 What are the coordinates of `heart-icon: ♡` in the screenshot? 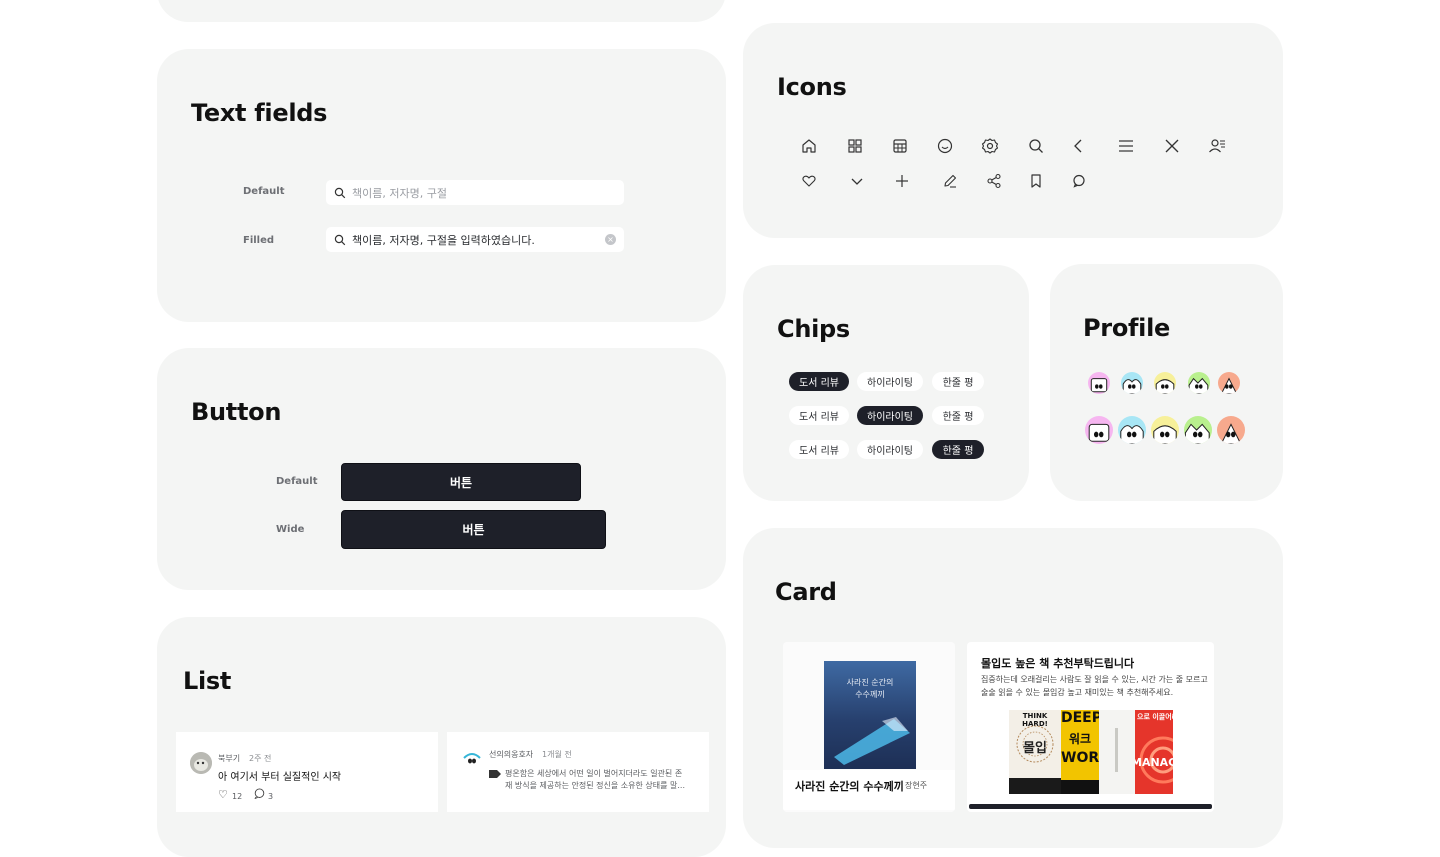 It's located at (223, 795).